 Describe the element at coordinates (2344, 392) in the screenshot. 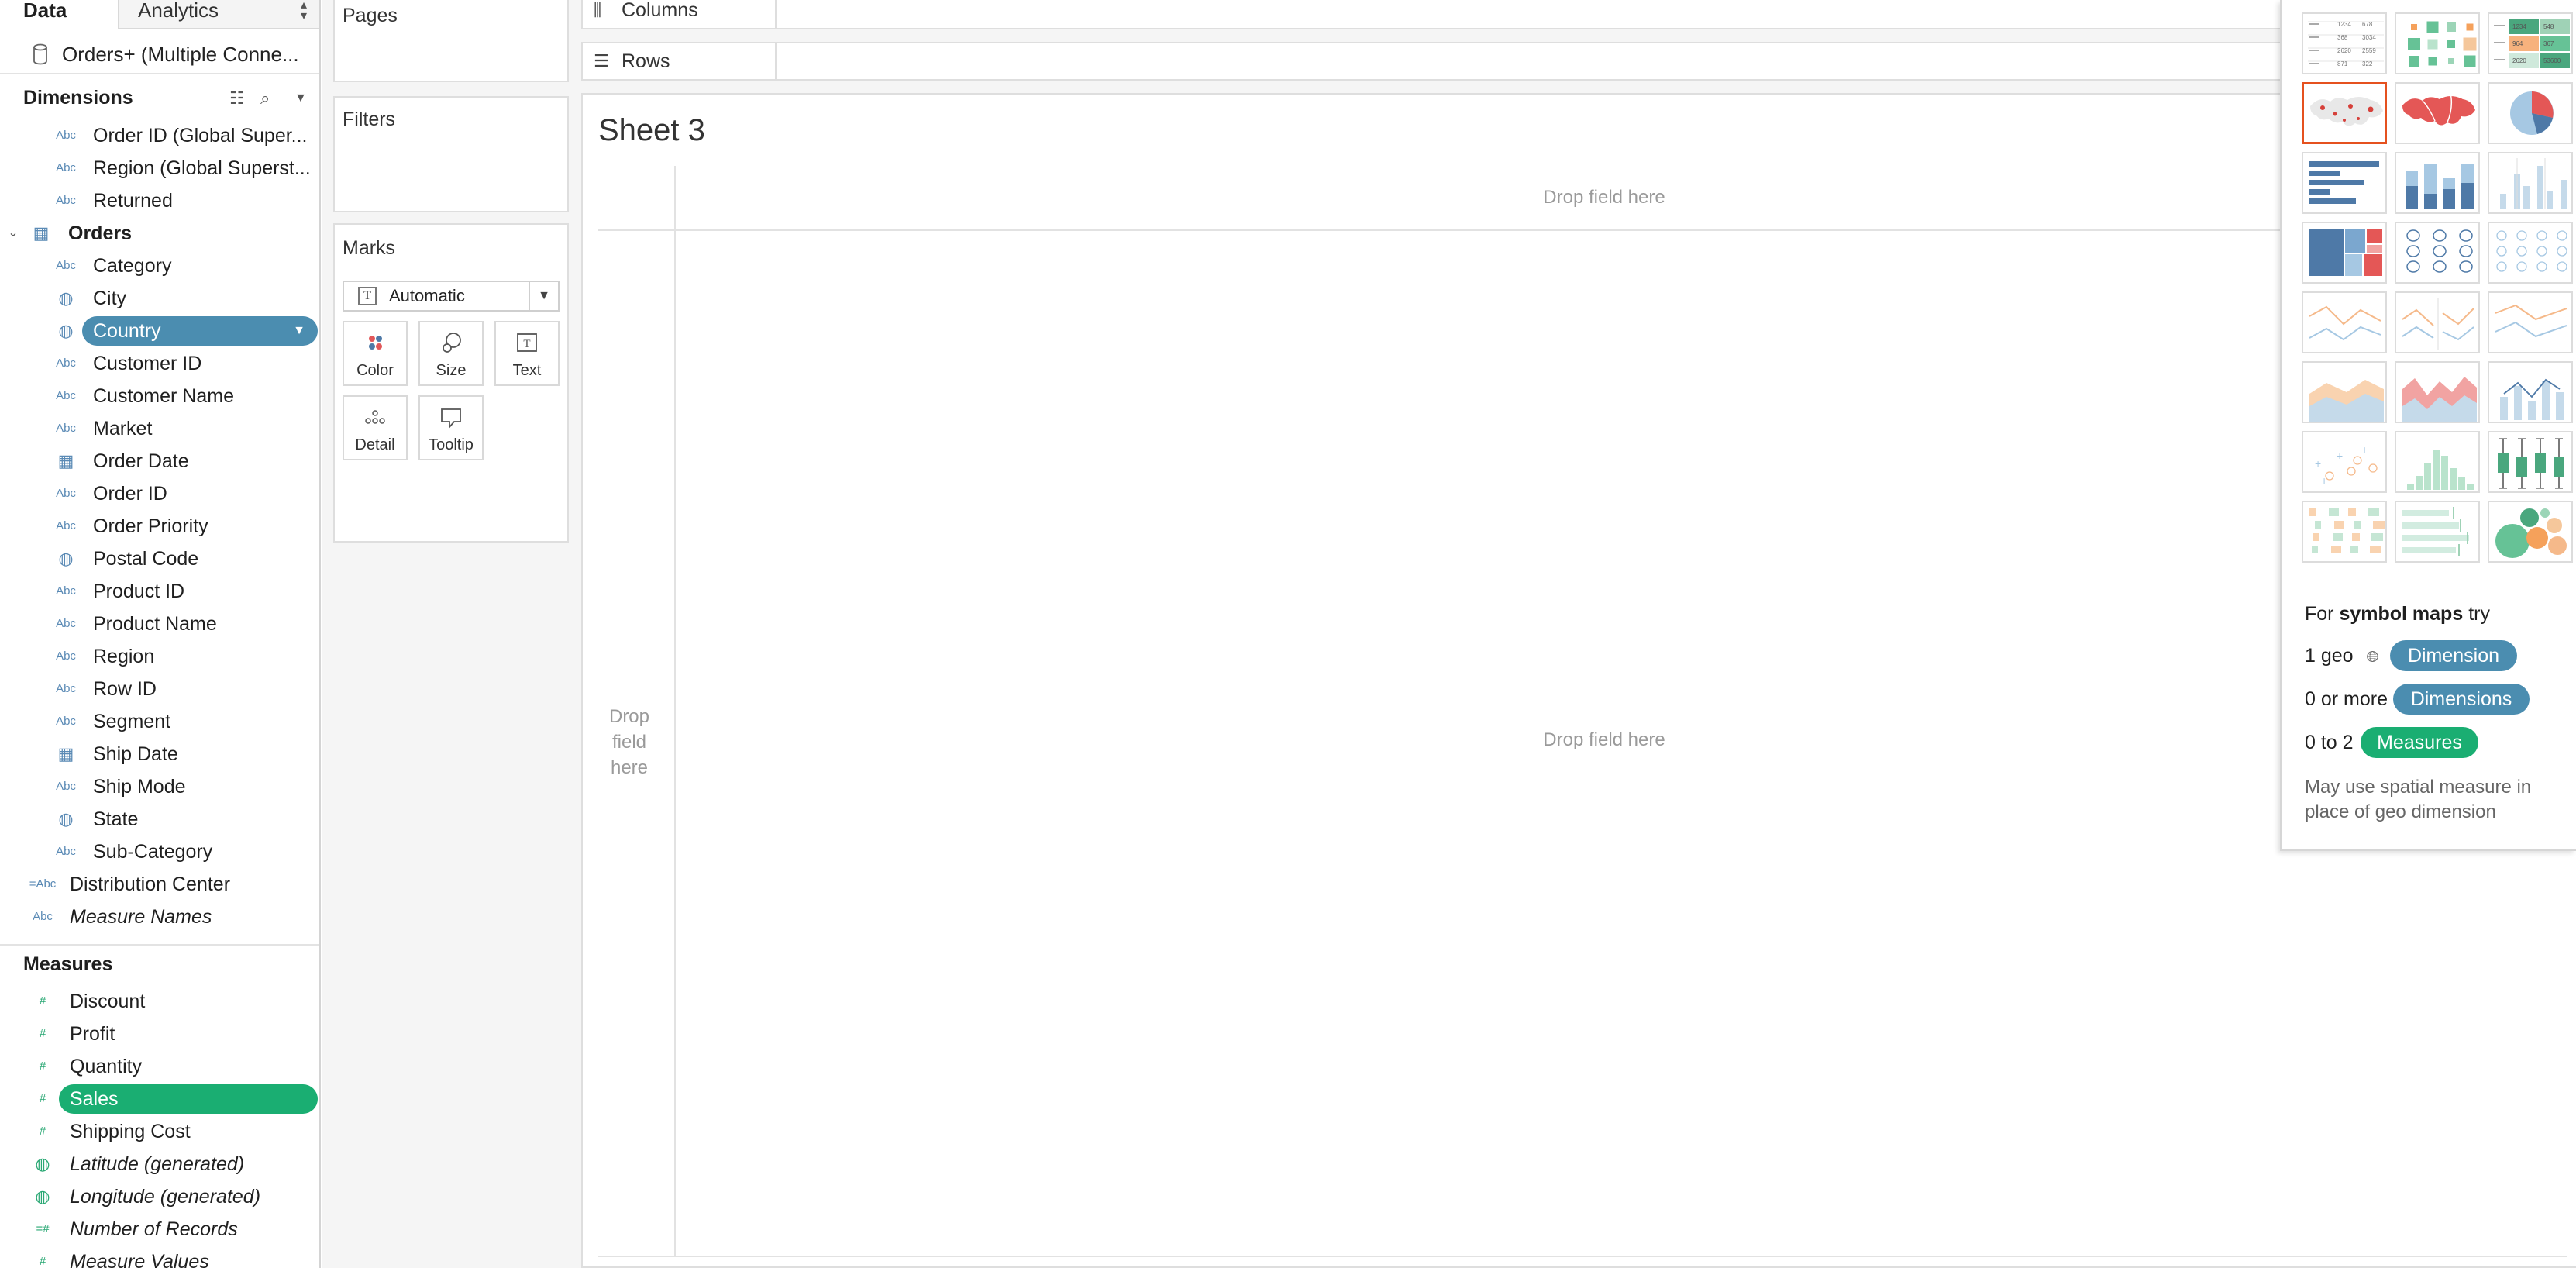

I see `area-continuous-thumb` at that location.